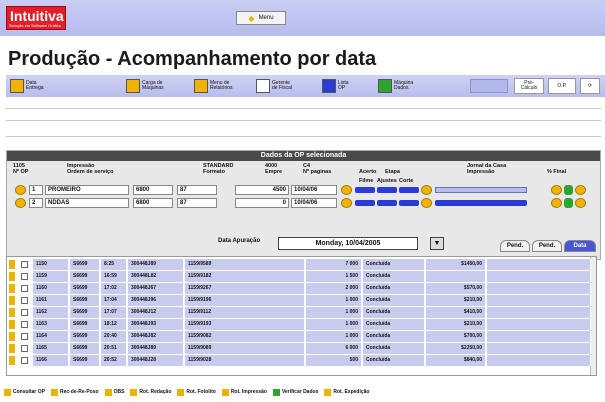 The height and width of the screenshot is (402, 605). What do you see at coordinates (153, 190) in the screenshot?
I see `op-field-1: 6800` at bounding box center [153, 190].